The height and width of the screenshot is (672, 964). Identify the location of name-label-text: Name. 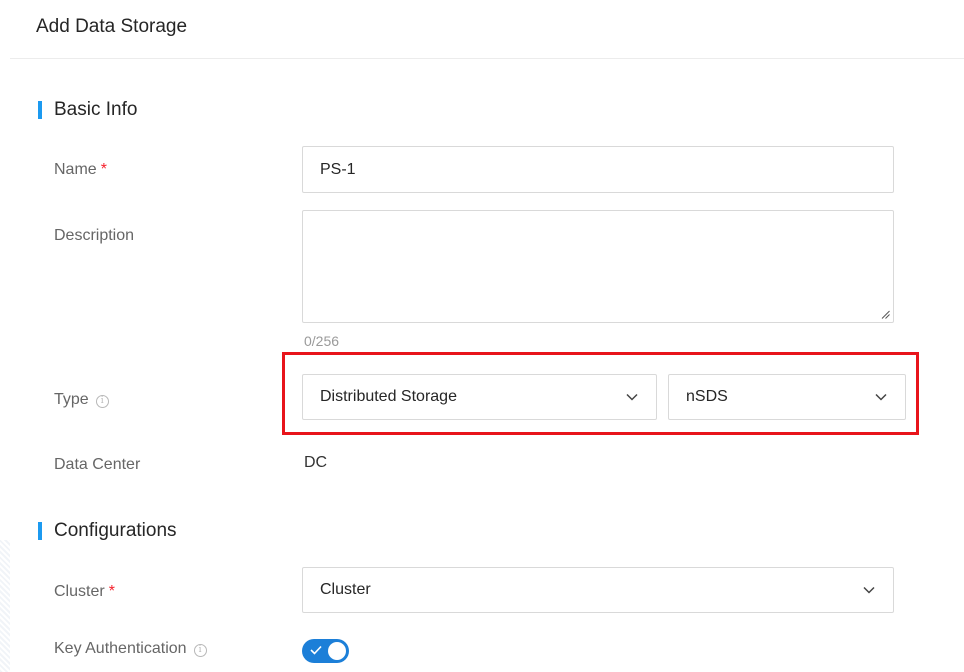
(75, 169).